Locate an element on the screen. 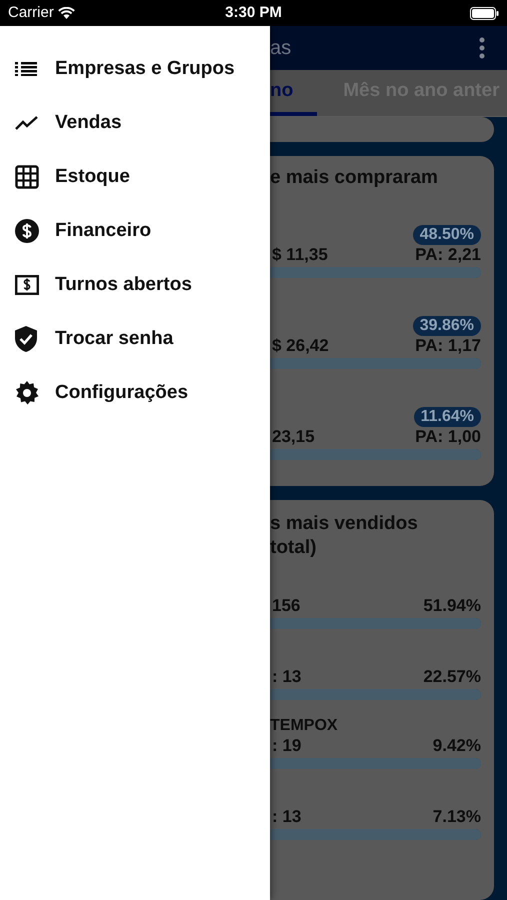  card-title: e mais compraram is located at coordinates (354, 178).